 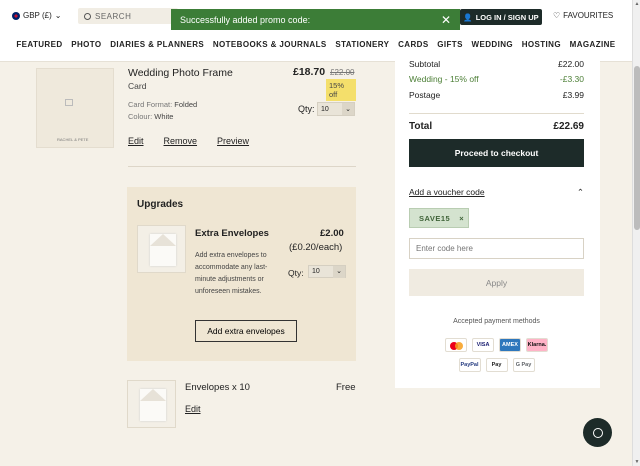 What do you see at coordinates (450, 44) in the screenshot?
I see `nav-gifts: GIFTS` at bounding box center [450, 44].